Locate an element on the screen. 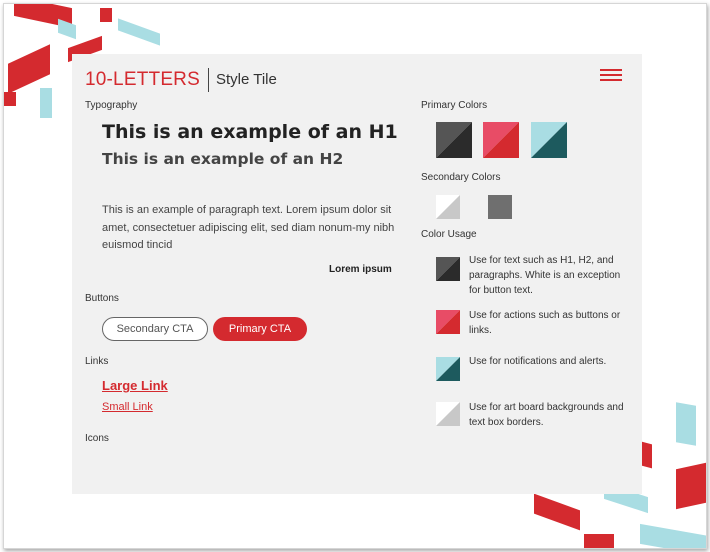  secondary-cta-button: Secondary CTA is located at coordinates (155, 329).